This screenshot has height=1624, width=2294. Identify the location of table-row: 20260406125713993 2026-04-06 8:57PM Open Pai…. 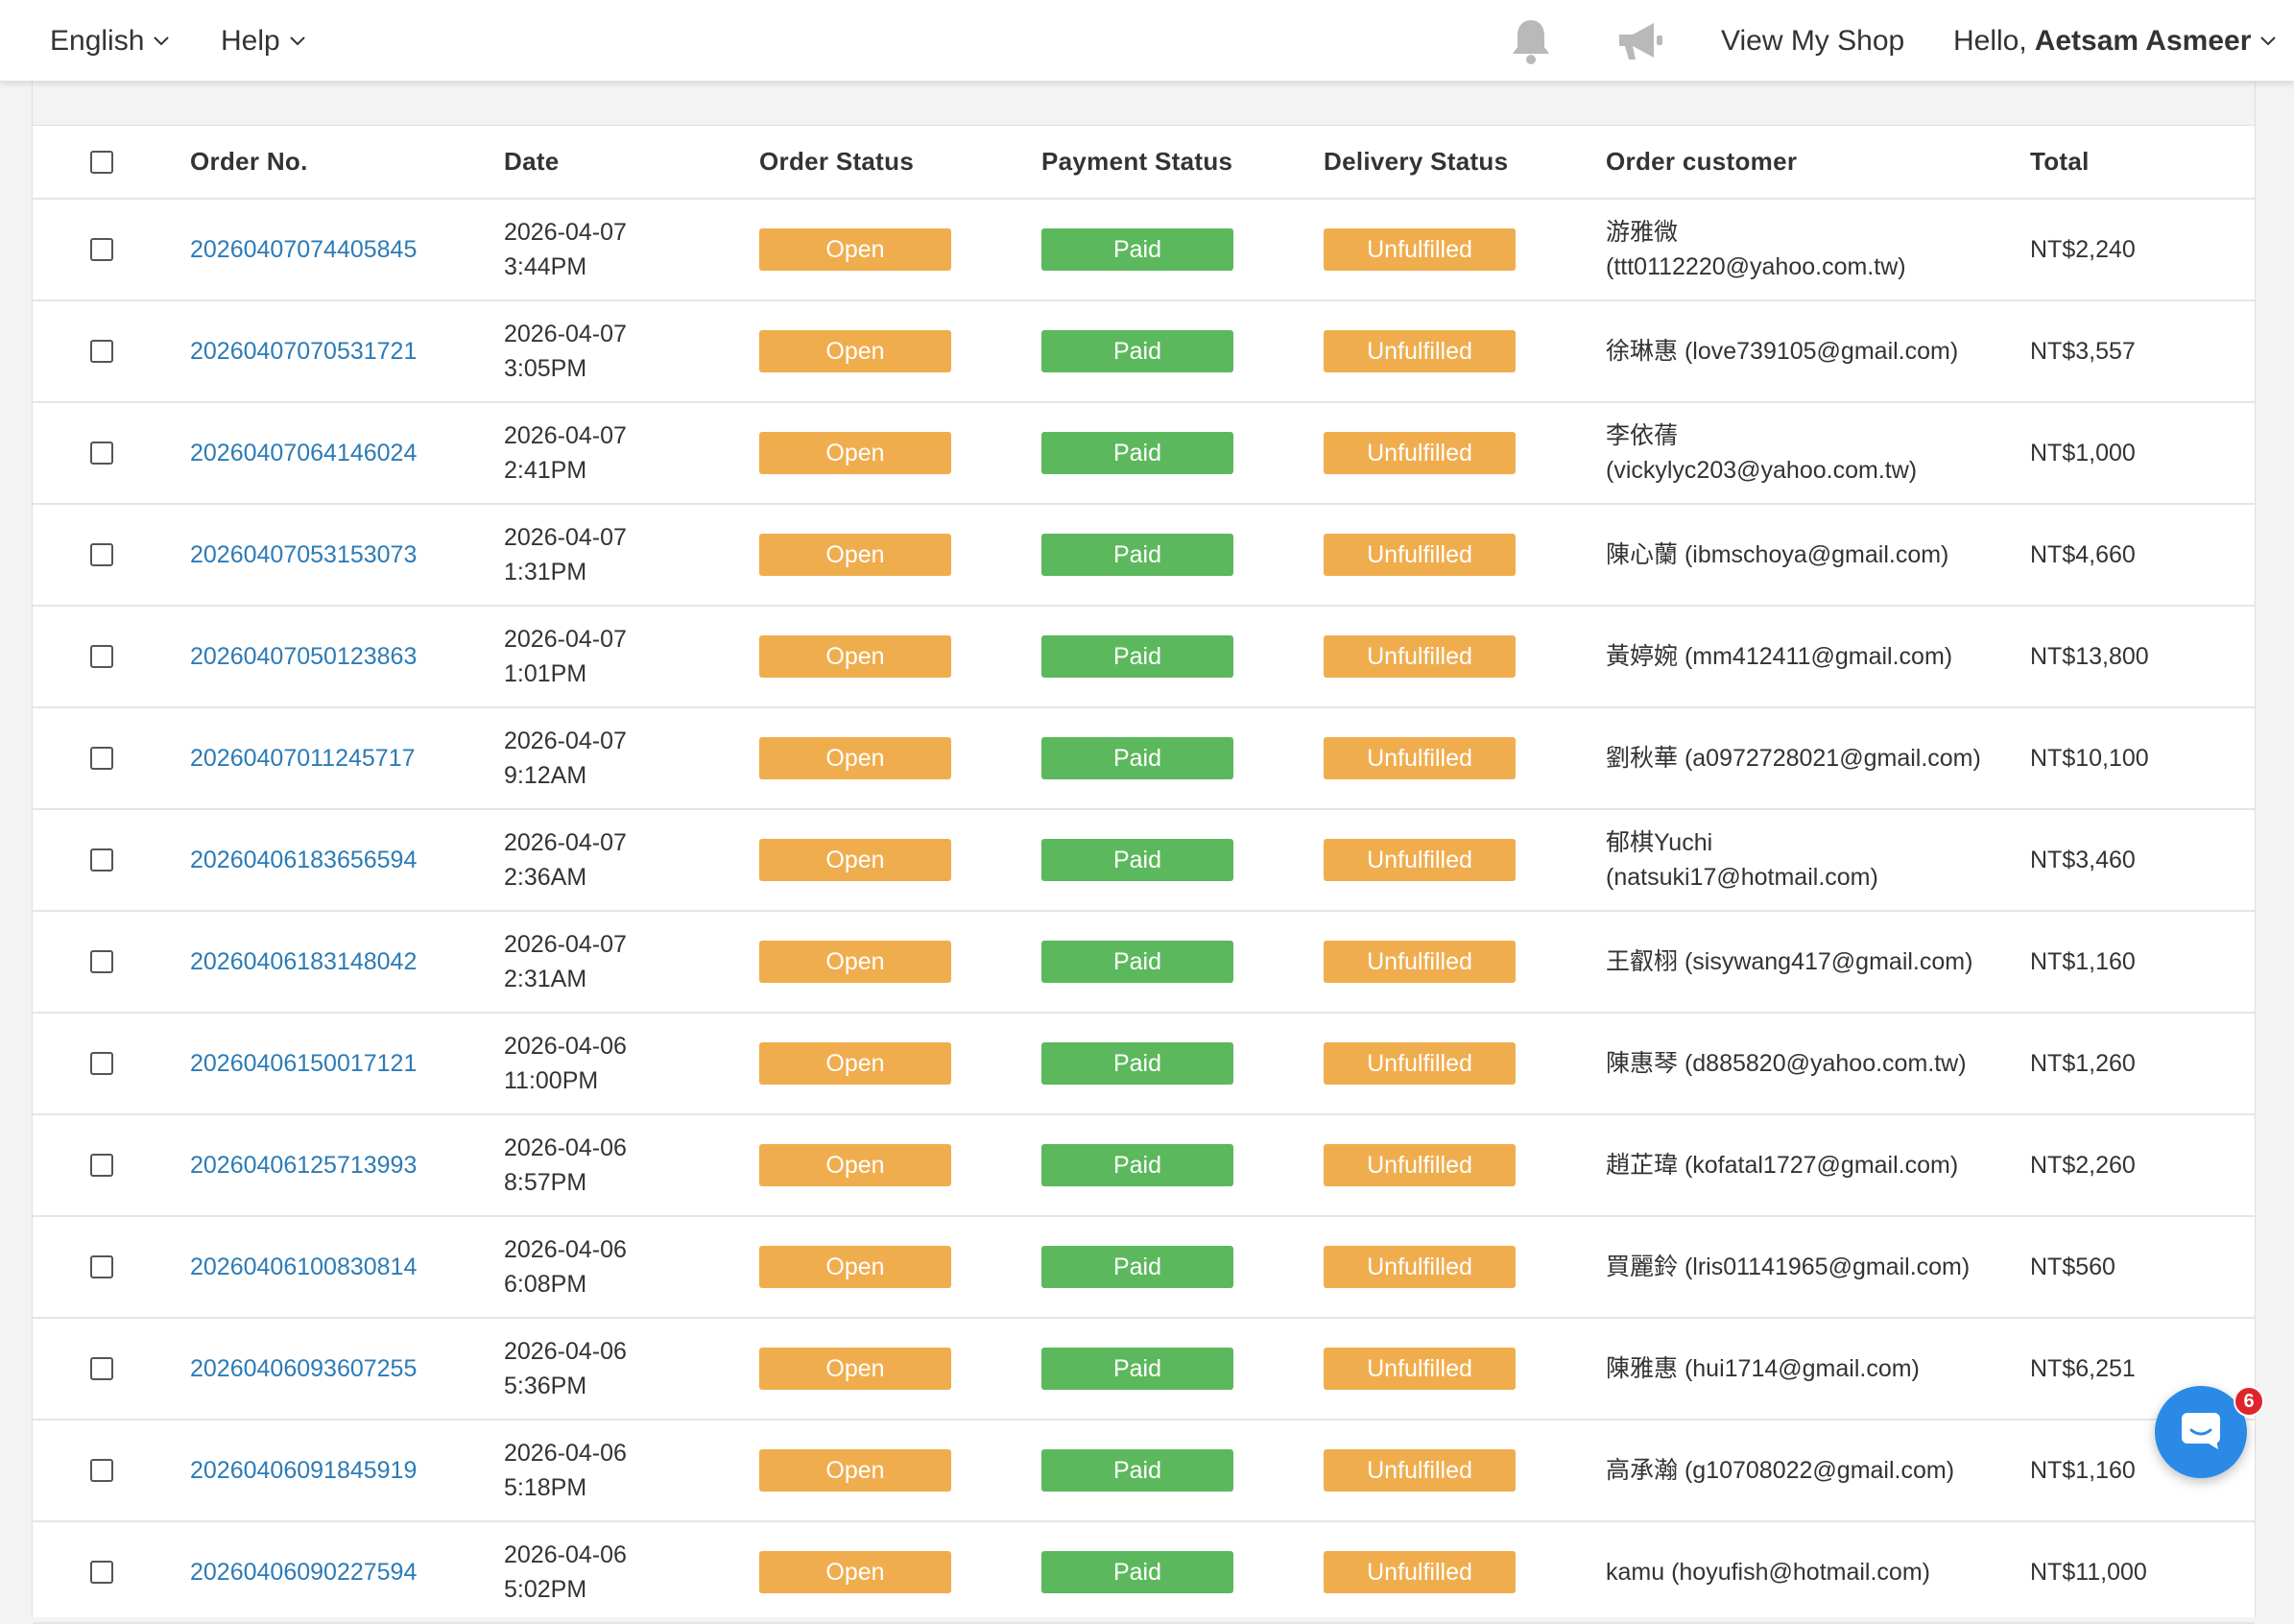
(1144, 1165).